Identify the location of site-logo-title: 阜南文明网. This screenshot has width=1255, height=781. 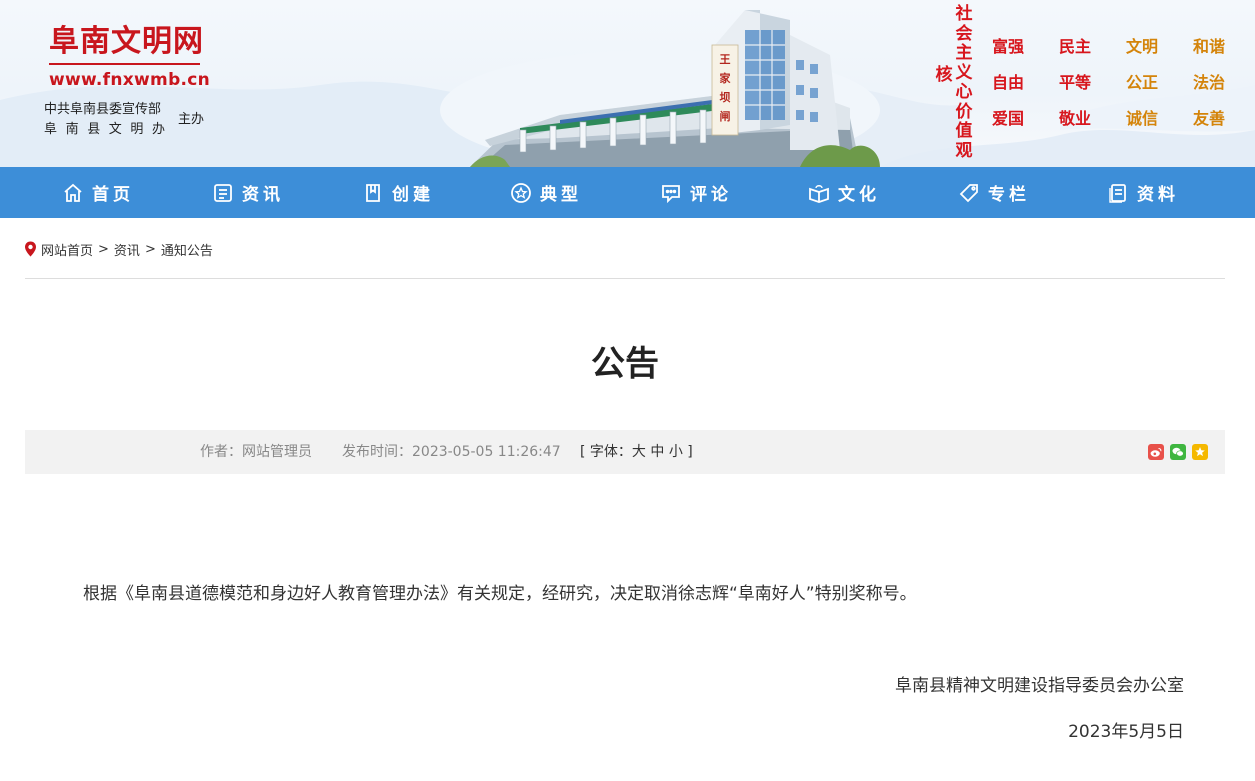
(126, 42).